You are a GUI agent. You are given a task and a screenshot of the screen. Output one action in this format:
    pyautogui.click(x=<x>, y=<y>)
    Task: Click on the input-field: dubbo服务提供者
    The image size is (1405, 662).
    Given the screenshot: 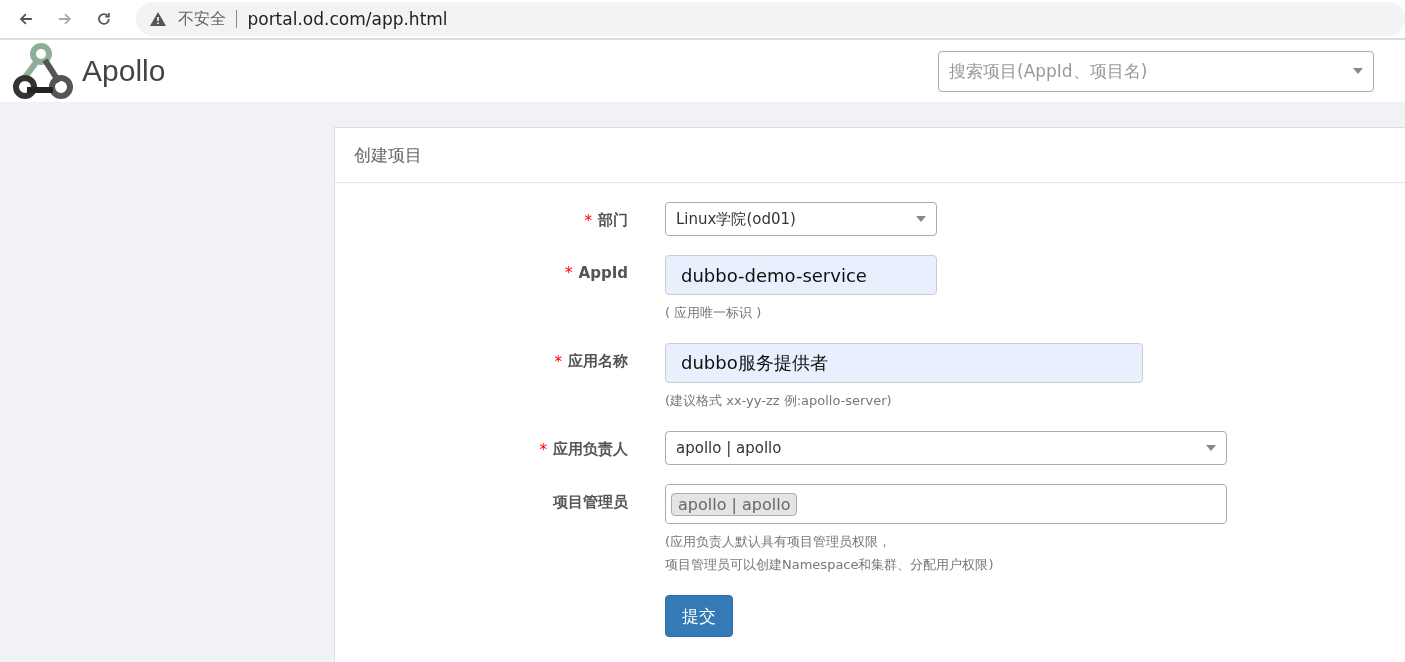 What is the action you would take?
    pyautogui.click(x=904, y=363)
    